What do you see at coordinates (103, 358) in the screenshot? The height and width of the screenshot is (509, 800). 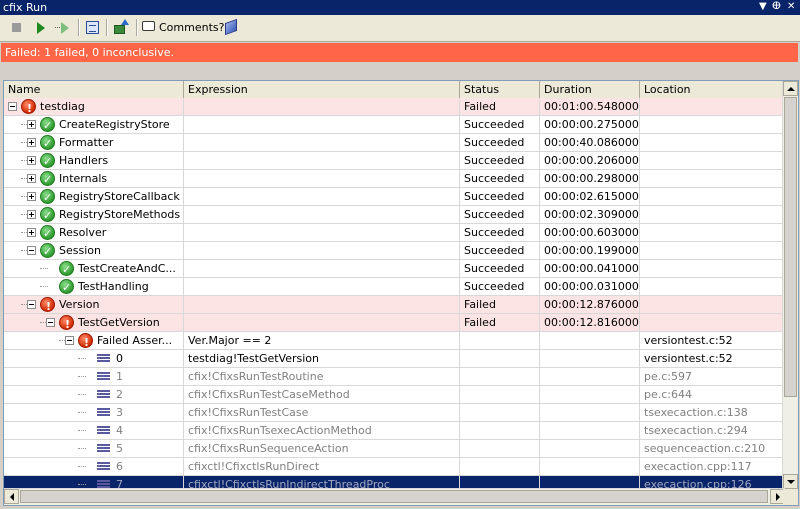 I see `stack-frame-icon` at bounding box center [103, 358].